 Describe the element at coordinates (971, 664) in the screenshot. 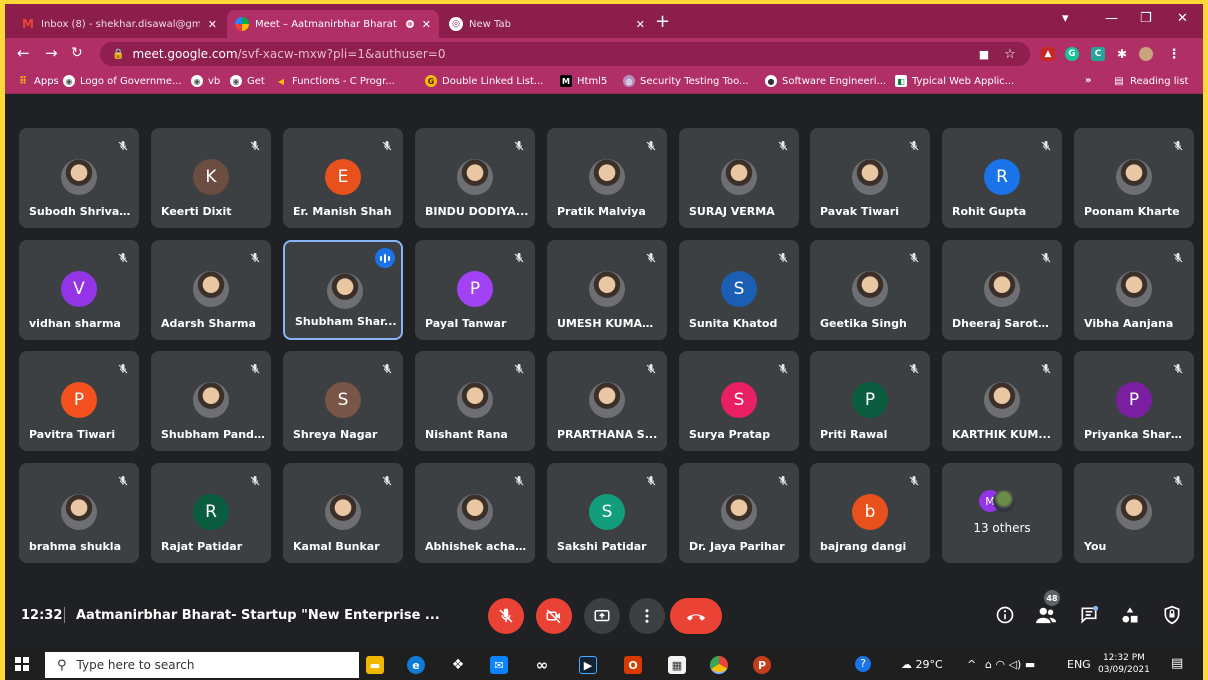

I see `tray-chevron-icon: ^` at that location.